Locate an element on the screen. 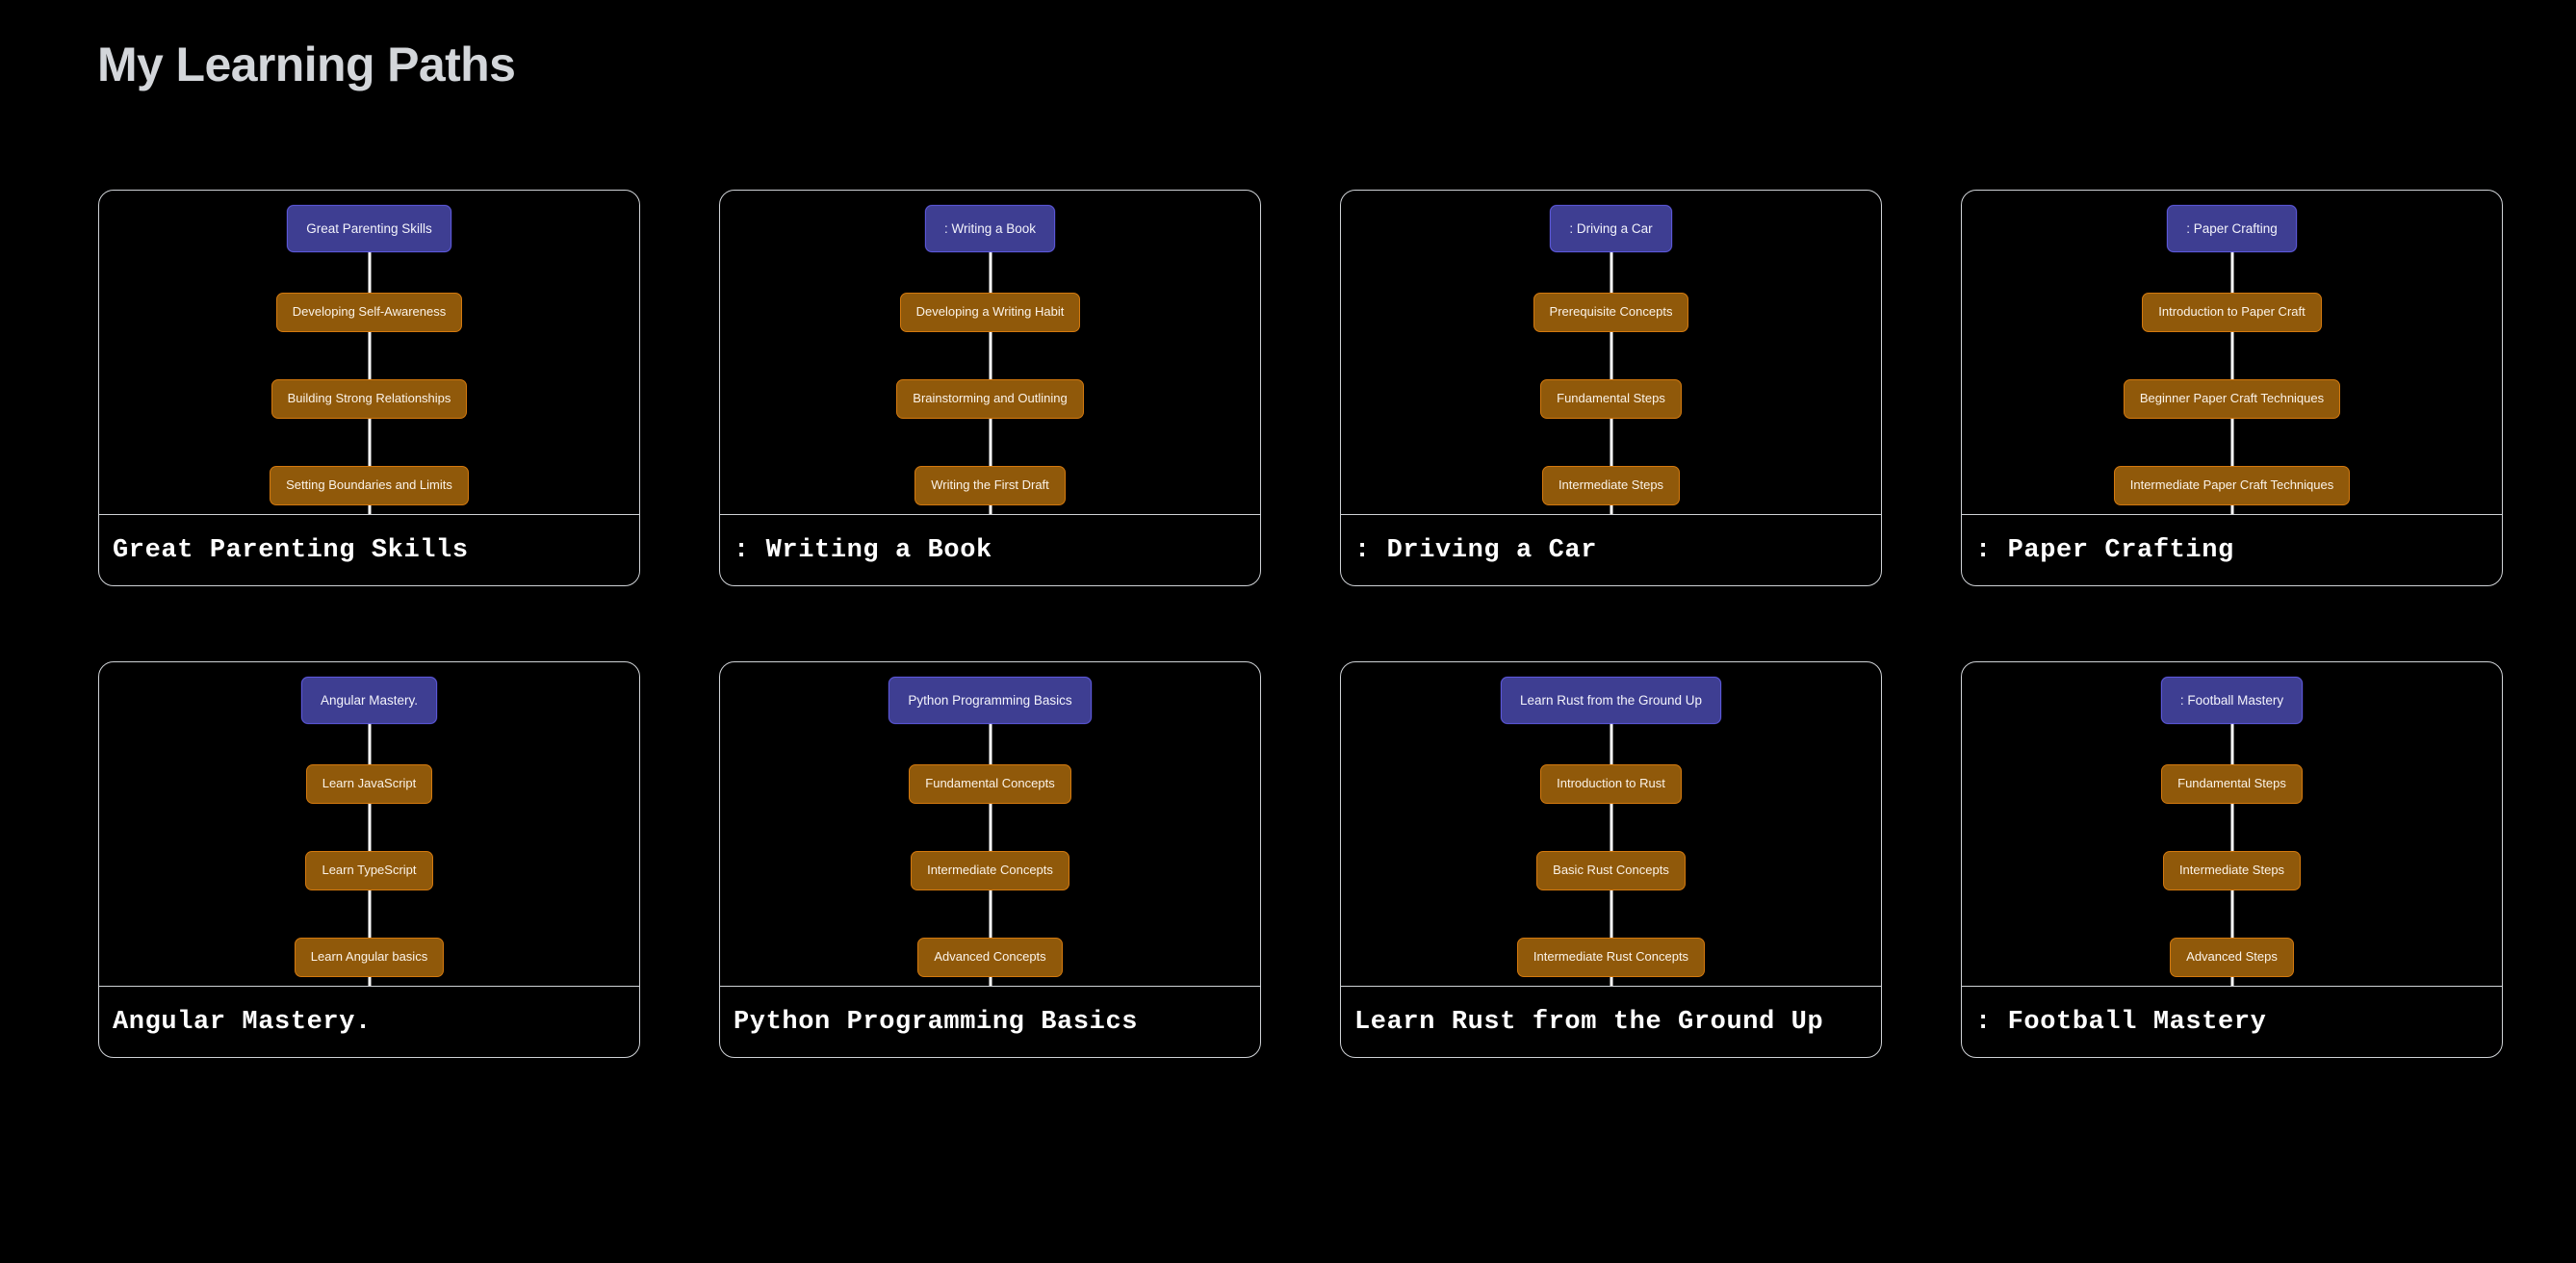 This screenshot has width=2576, height=1263. card-caption: : Writing a Book is located at coordinates (990, 550).